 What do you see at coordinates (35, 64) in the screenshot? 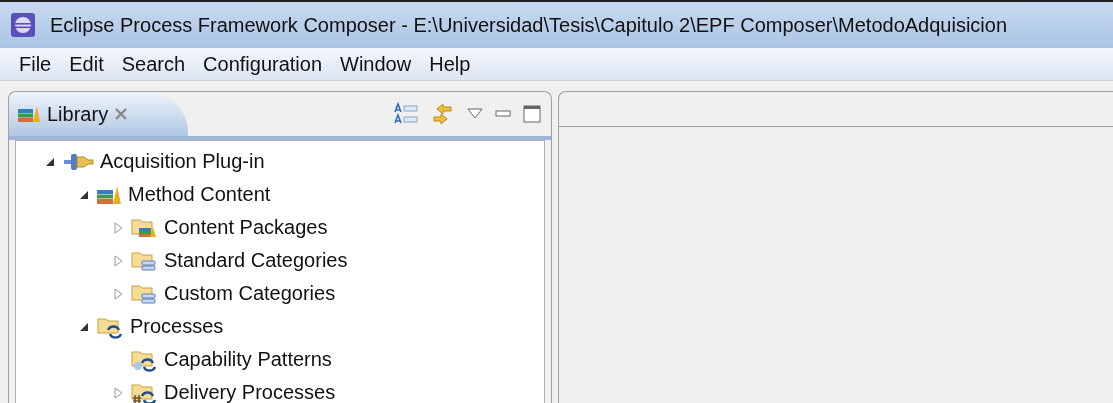
I see `menu-item: File` at bounding box center [35, 64].